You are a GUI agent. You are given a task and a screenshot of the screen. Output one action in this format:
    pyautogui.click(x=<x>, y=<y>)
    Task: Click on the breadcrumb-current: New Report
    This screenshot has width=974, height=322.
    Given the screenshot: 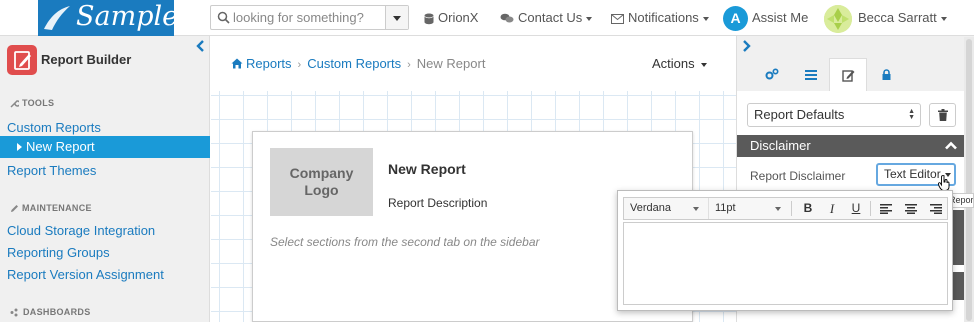 What is the action you would take?
    pyautogui.click(x=451, y=63)
    